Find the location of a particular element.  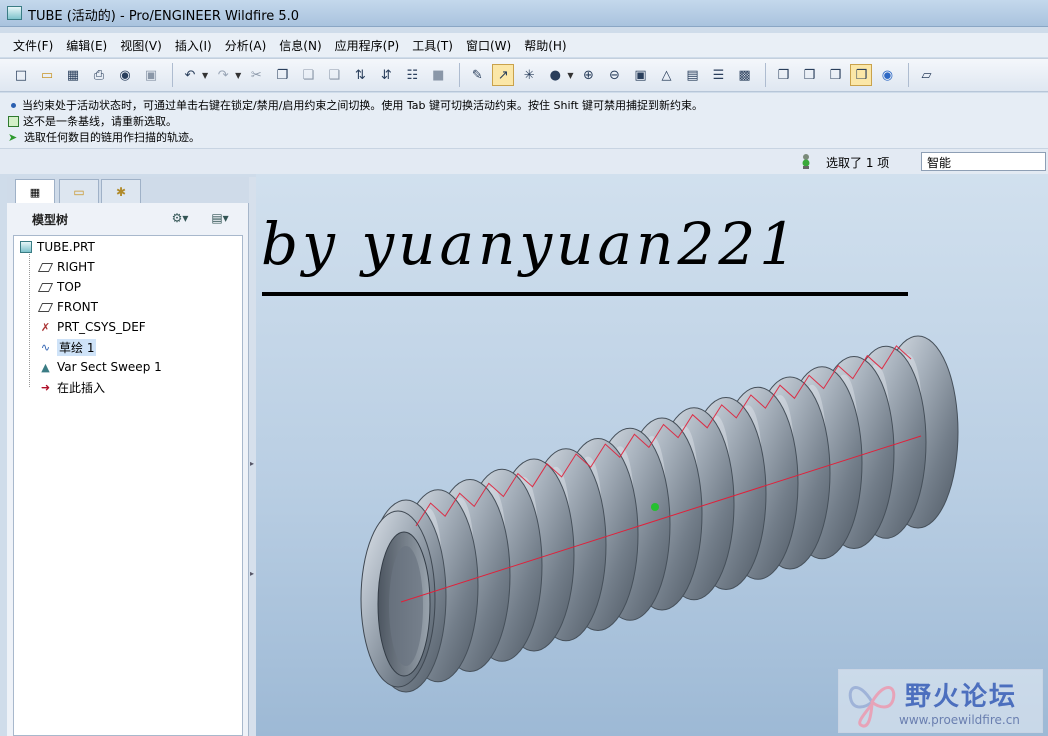

sweep-icon: ▲ is located at coordinates (45, 367).